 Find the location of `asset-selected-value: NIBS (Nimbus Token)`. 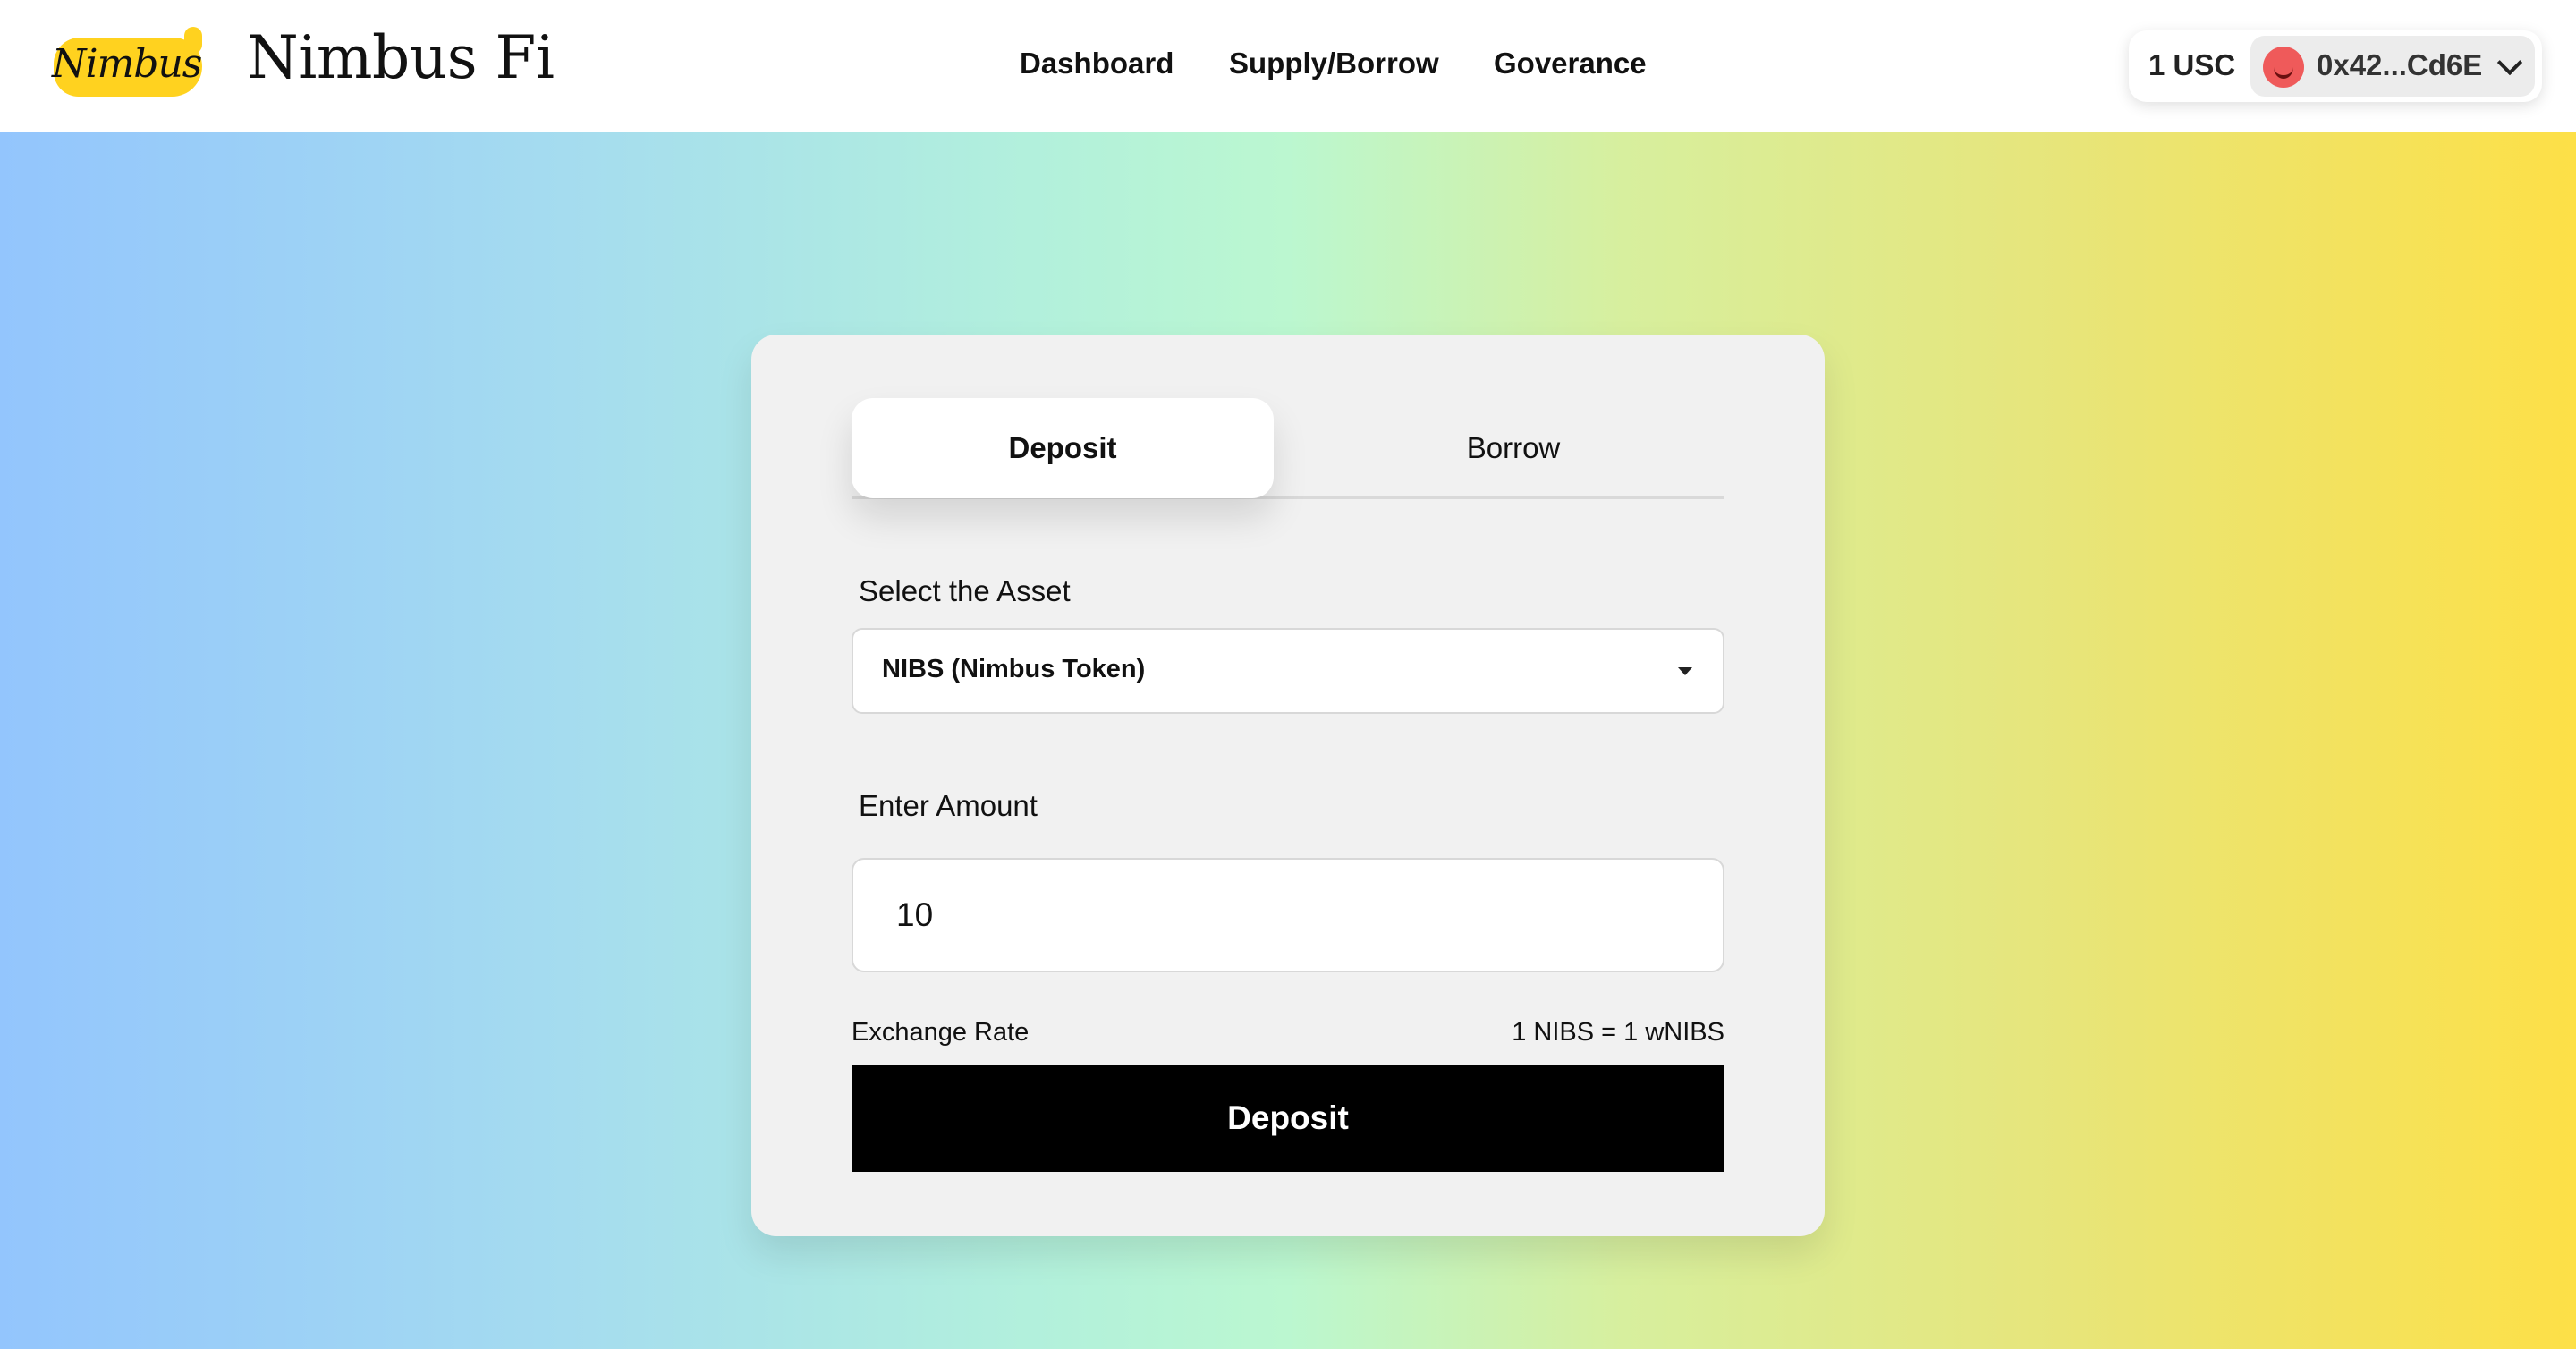

asset-selected-value: NIBS (Nimbus Token) is located at coordinates (1014, 669).